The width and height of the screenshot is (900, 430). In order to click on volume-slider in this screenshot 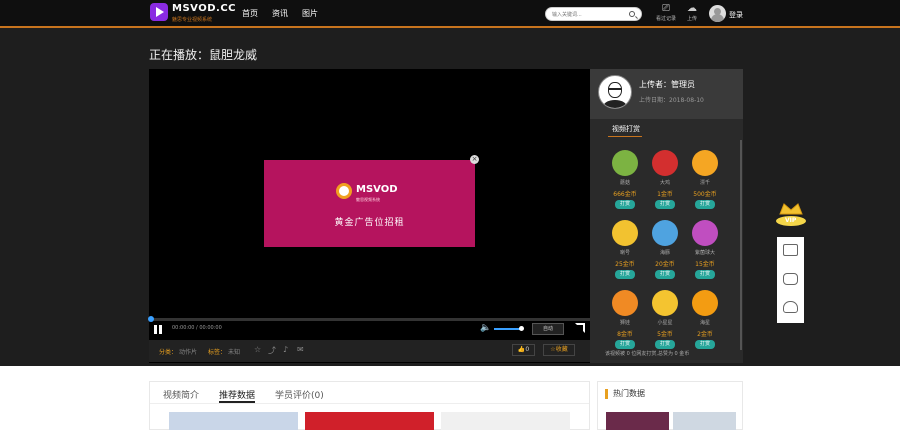, I will do `click(509, 328)`.